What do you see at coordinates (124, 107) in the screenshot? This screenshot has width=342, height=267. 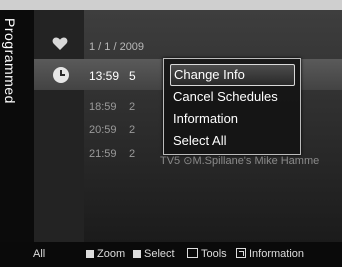 I see `schedule-row: 18:59 2` at bounding box center [124, 107].